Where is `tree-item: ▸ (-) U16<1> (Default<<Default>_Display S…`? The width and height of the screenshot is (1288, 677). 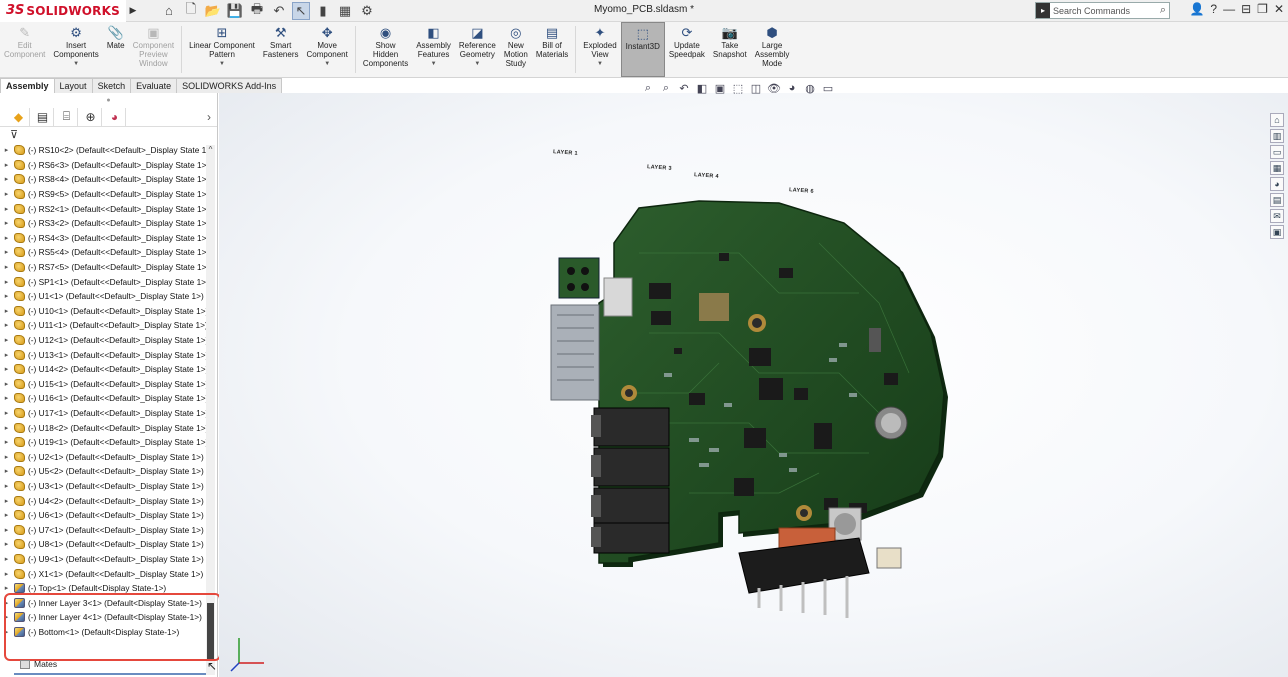
tree-item: ▸ (-) U16<1> (Default<<Default>_Display S… is located at coordinates (103, 398).